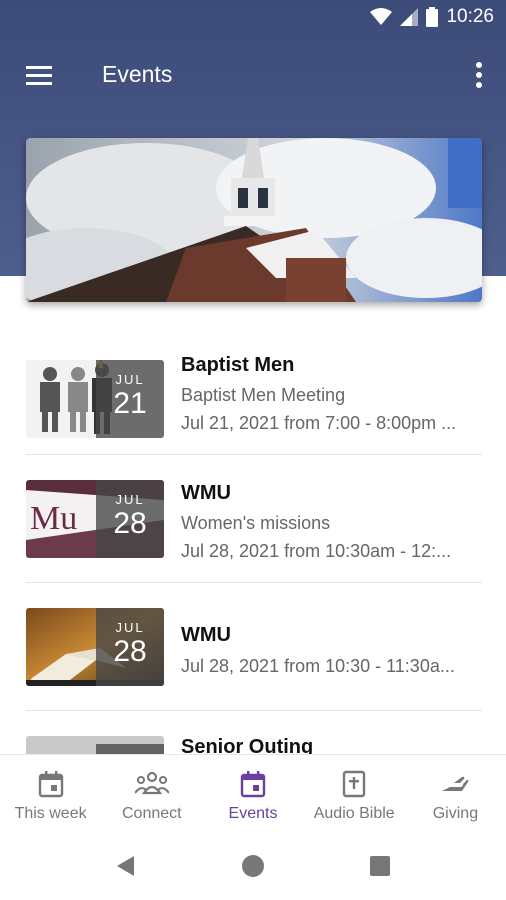 The image size is (506, 900). Describe the element at coordinates (479, 75) in the screenshot. I see `more-options-icon` at that location.